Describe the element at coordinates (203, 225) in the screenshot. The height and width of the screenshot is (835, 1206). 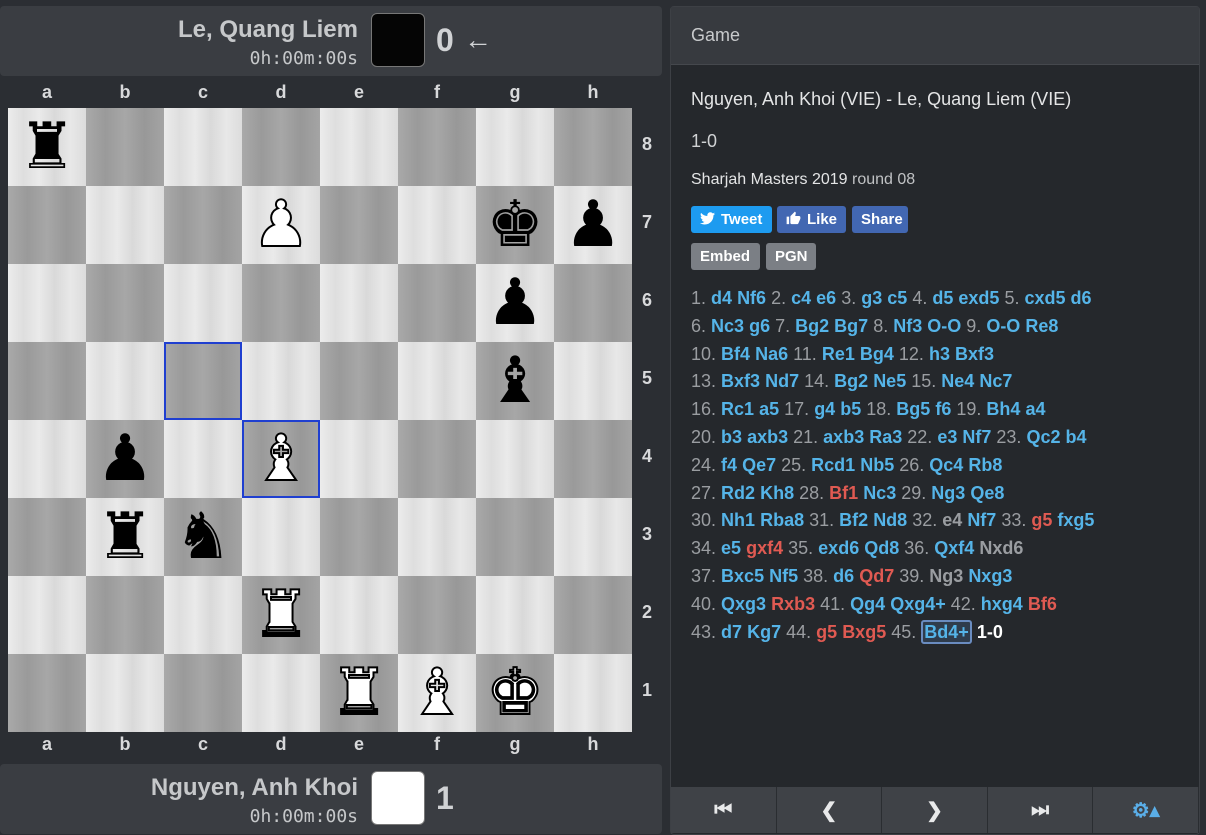
I see `square-c7` at that location.